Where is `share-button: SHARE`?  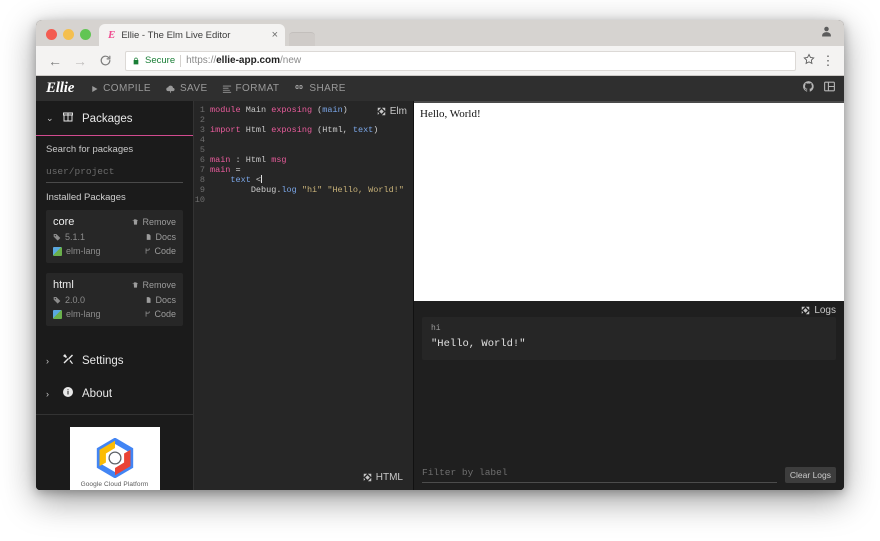
share-button: SHARE is located at coordinates (319, 88).